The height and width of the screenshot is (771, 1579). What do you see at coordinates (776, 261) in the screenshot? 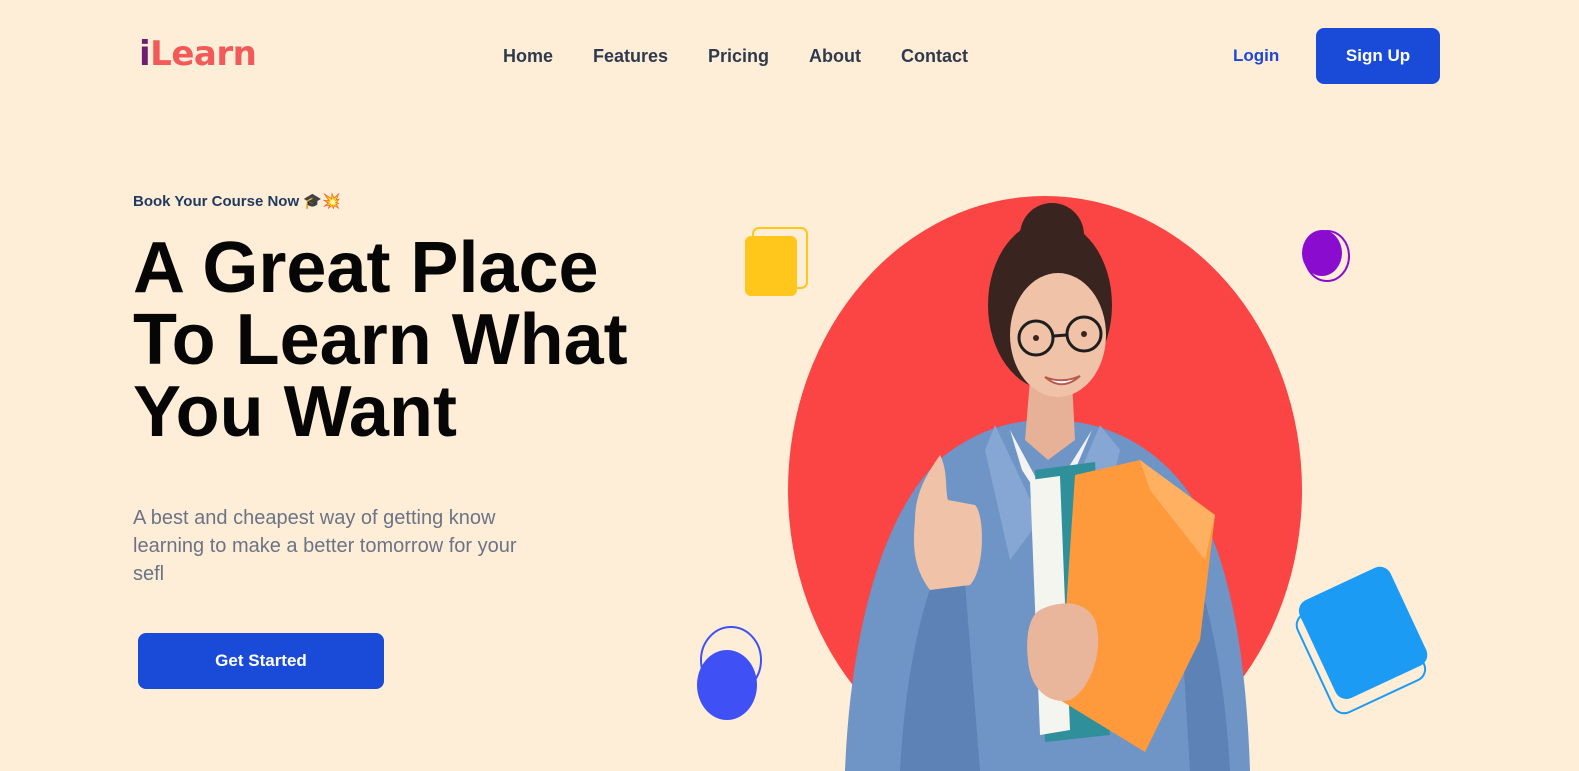
I see `yellow-square-icon` at bounding box center [776, 261].